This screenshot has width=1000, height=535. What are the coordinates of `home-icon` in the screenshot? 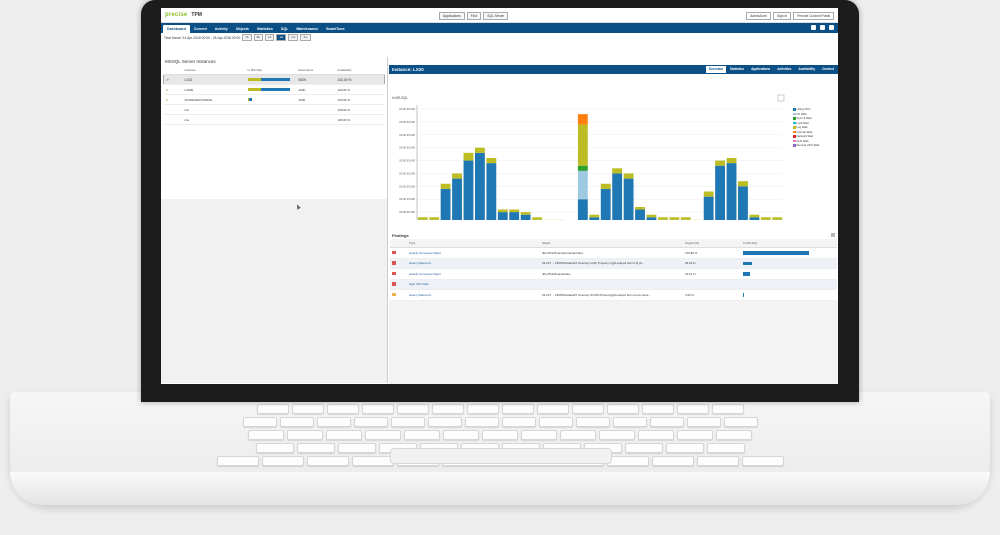 It's located at (813, 27).